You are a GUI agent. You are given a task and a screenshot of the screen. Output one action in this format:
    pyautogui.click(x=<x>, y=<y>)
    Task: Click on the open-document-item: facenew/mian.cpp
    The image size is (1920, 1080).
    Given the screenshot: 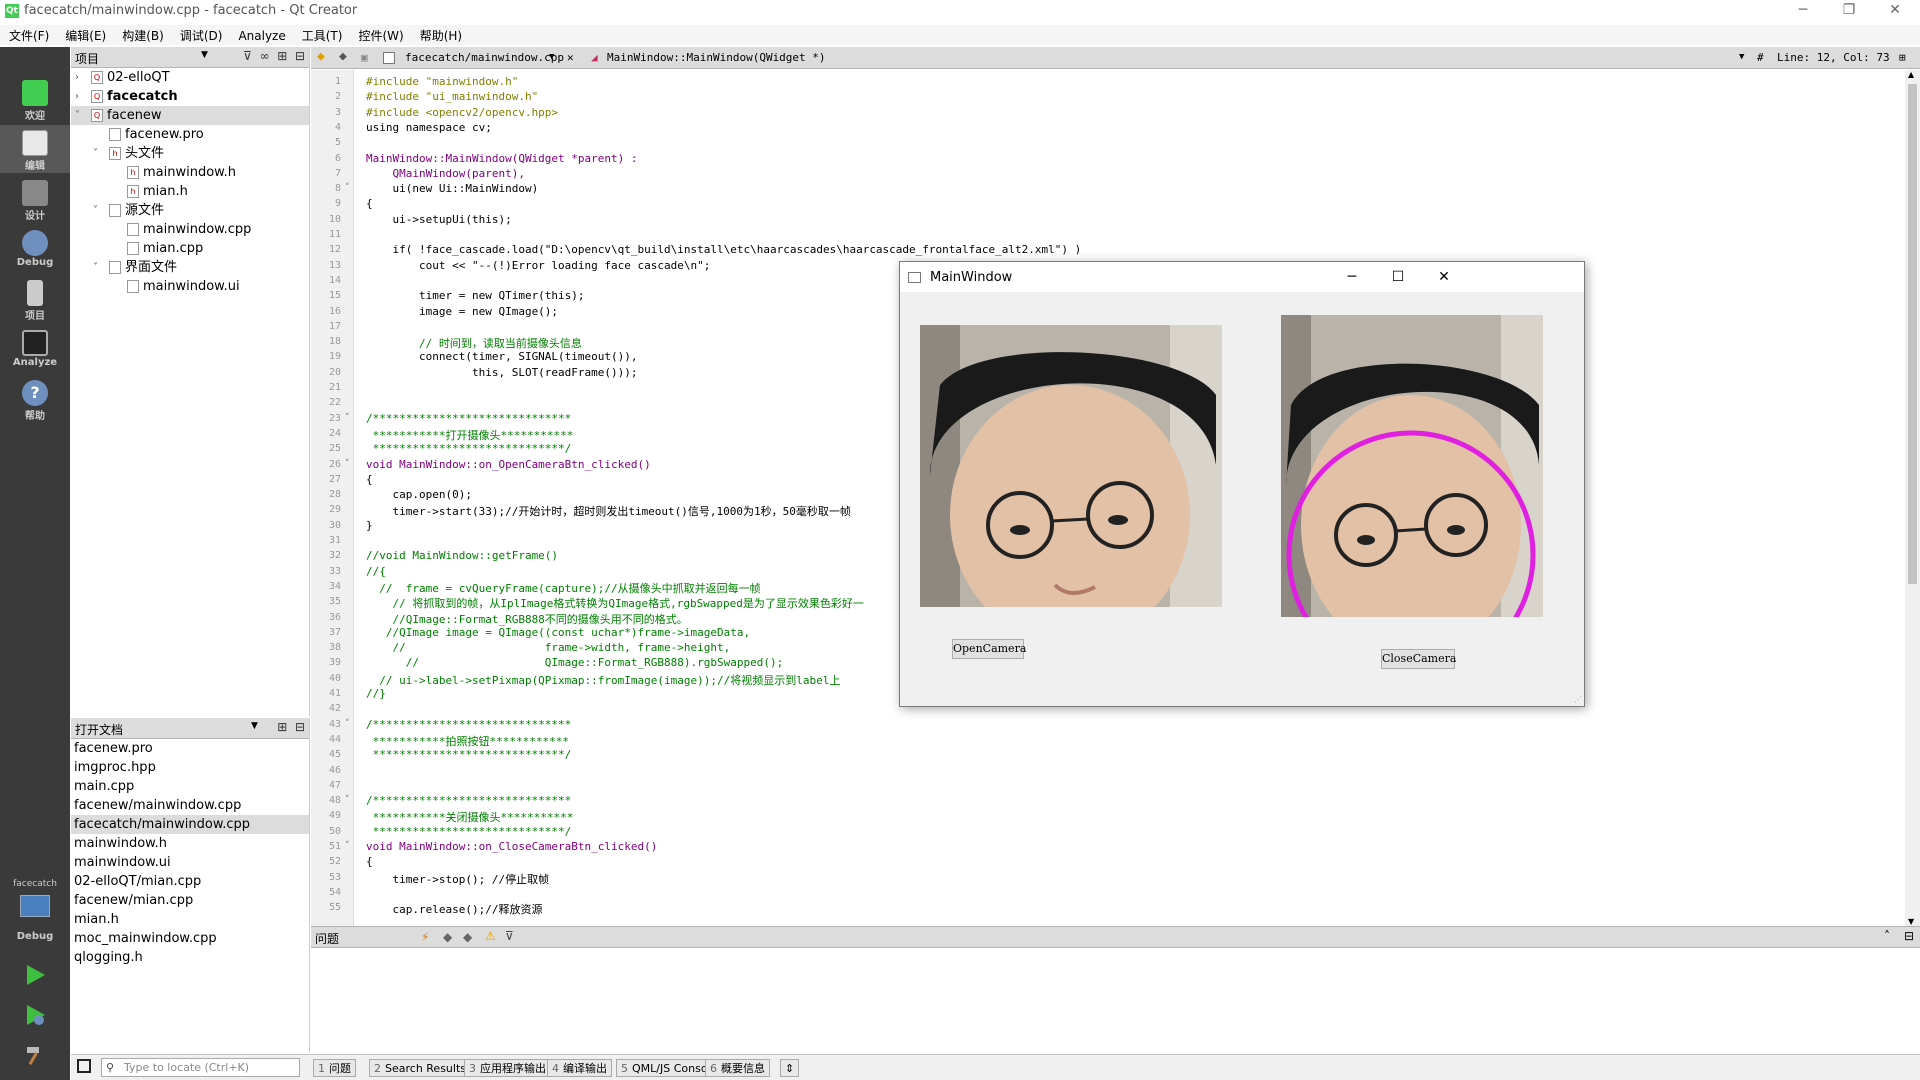 What is the action you would take?
    pyautogui.click(x=190, y=900)
    